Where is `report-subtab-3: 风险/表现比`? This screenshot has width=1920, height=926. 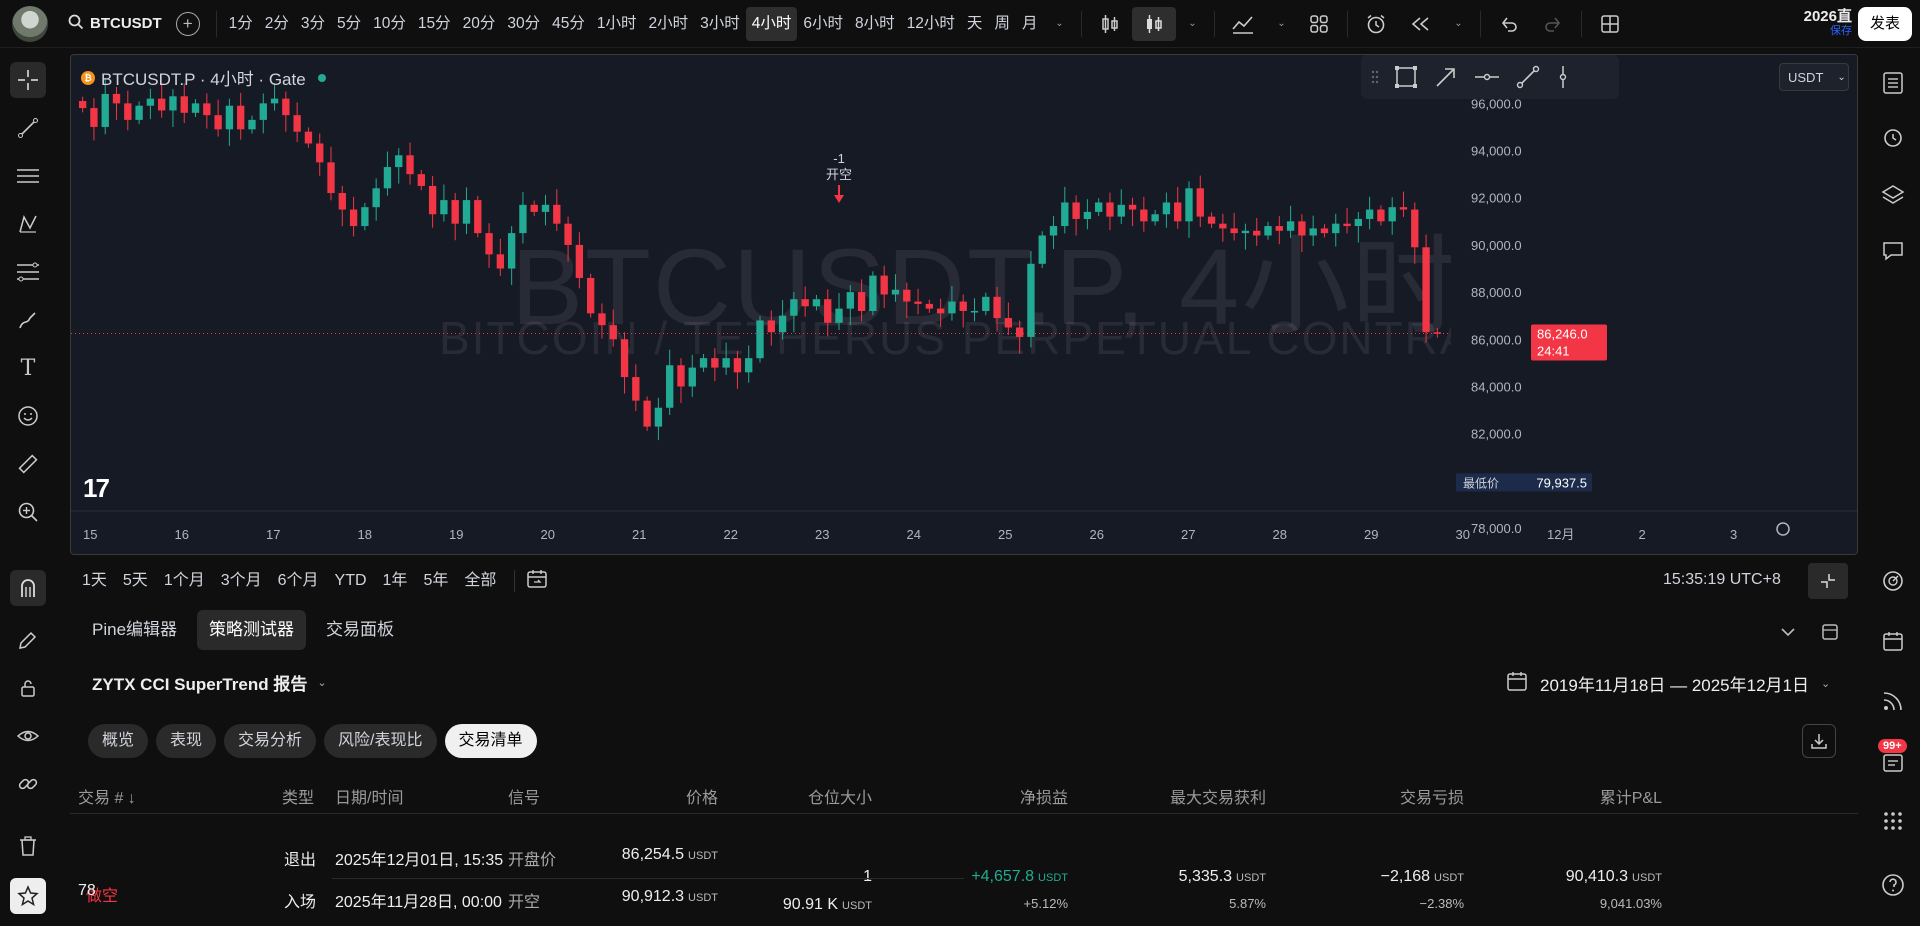 report-subtab-3: 风险/表现比 is located at coordinates (380, 741).